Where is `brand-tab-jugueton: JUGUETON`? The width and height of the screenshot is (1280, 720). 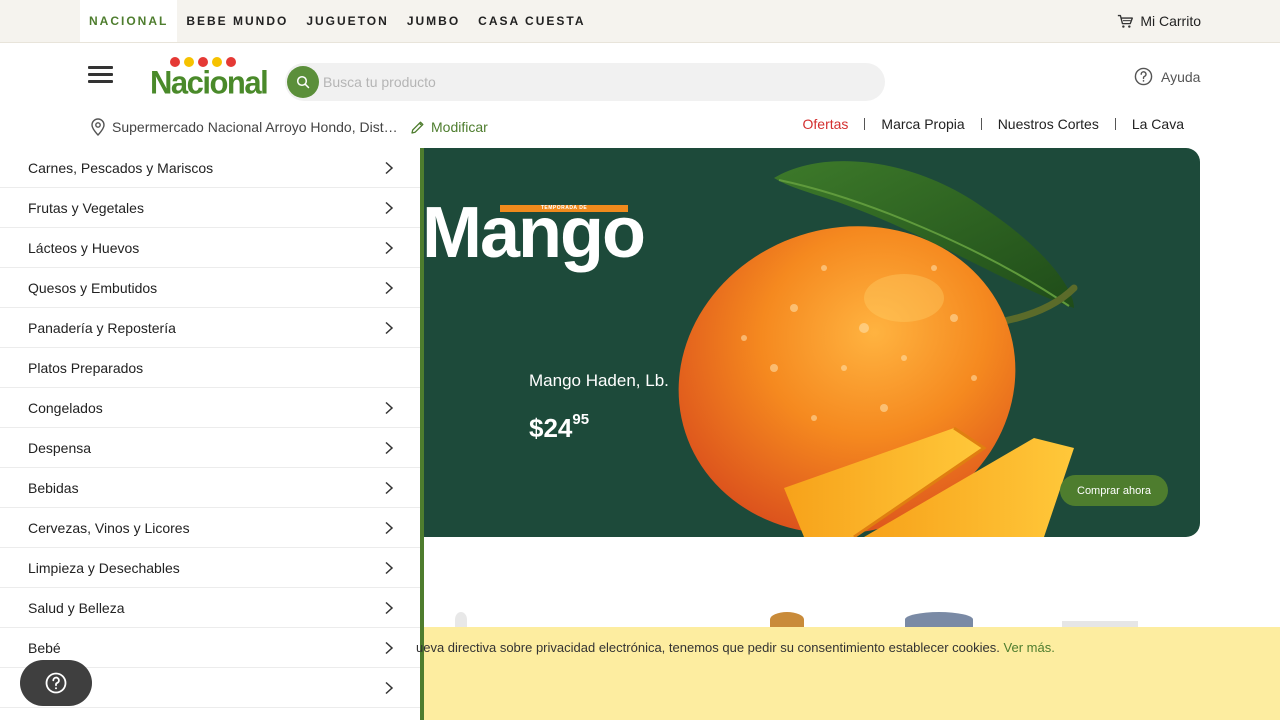
brand-tab-jugueton: JUGUETON is located at coordinates (347, 21).